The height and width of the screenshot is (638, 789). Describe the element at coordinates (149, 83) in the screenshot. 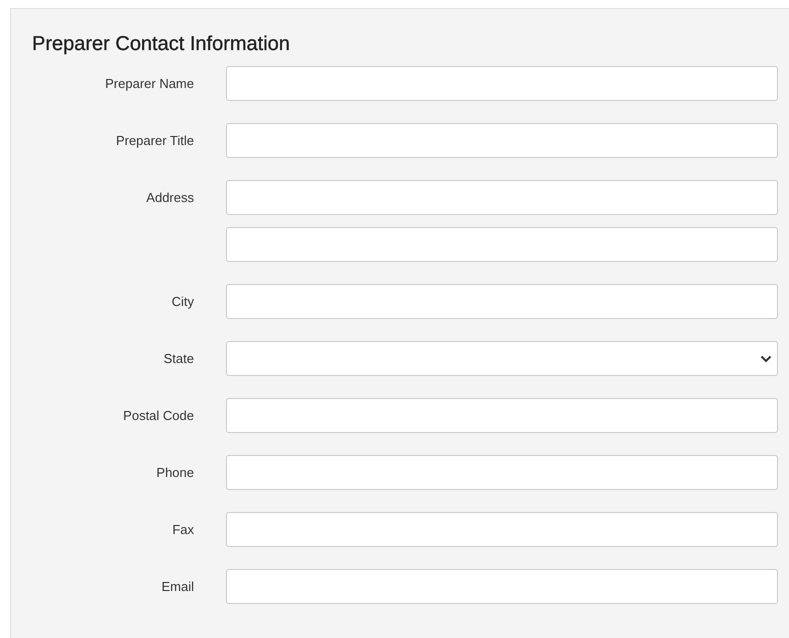

I see `field-label: Preparer Name` at that location.